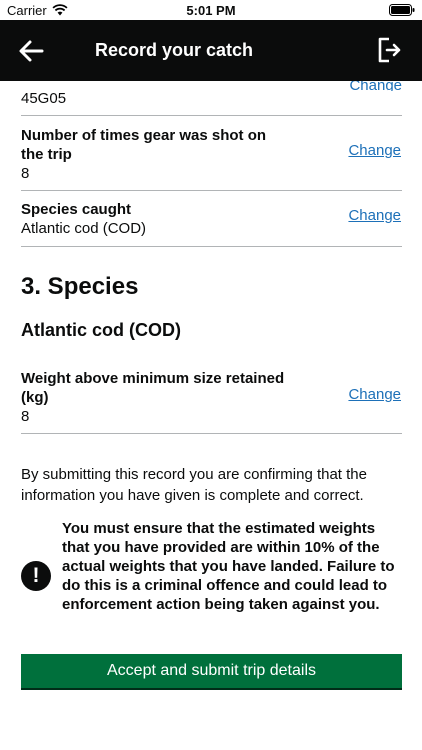 The height and width of the screenshot is (750, 422). Describe the element at coordinates (374, 215) in the screenshot. I see `change-link-species-caught: Change` at that location.